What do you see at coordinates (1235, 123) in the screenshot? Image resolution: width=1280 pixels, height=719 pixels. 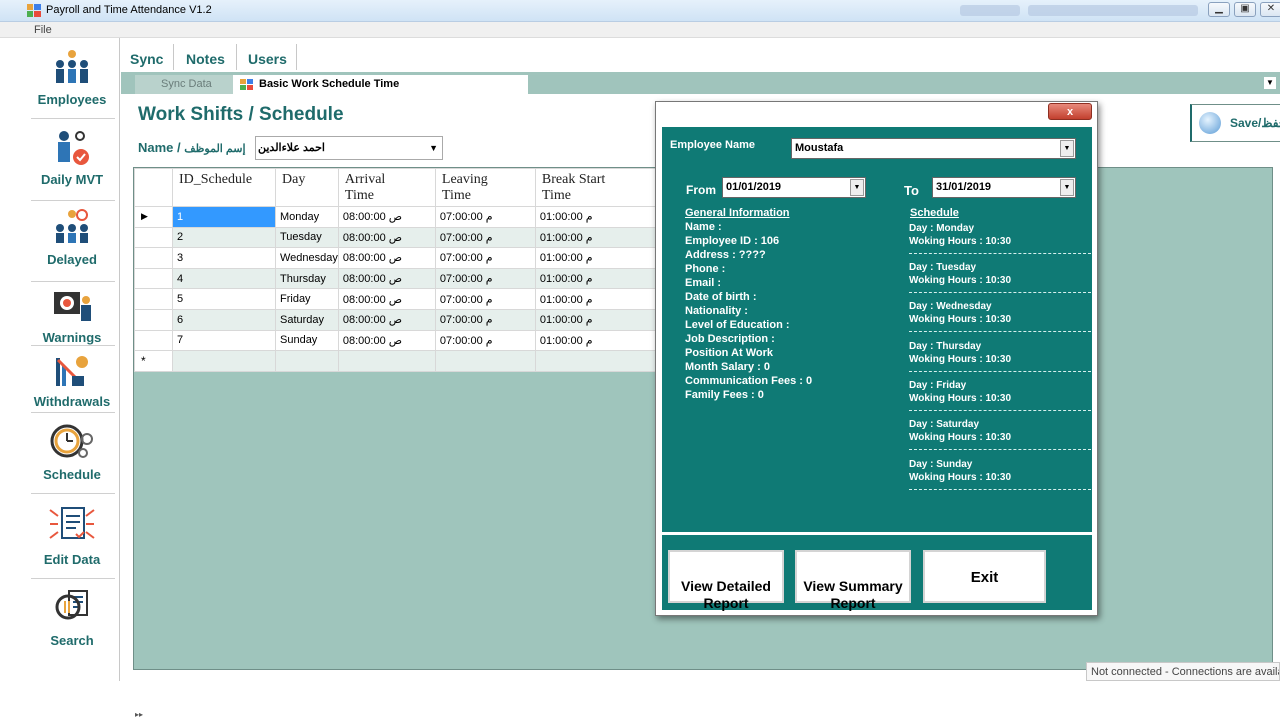 I see `save-button: Save/حفظ` at bounding box center [1235, 123].